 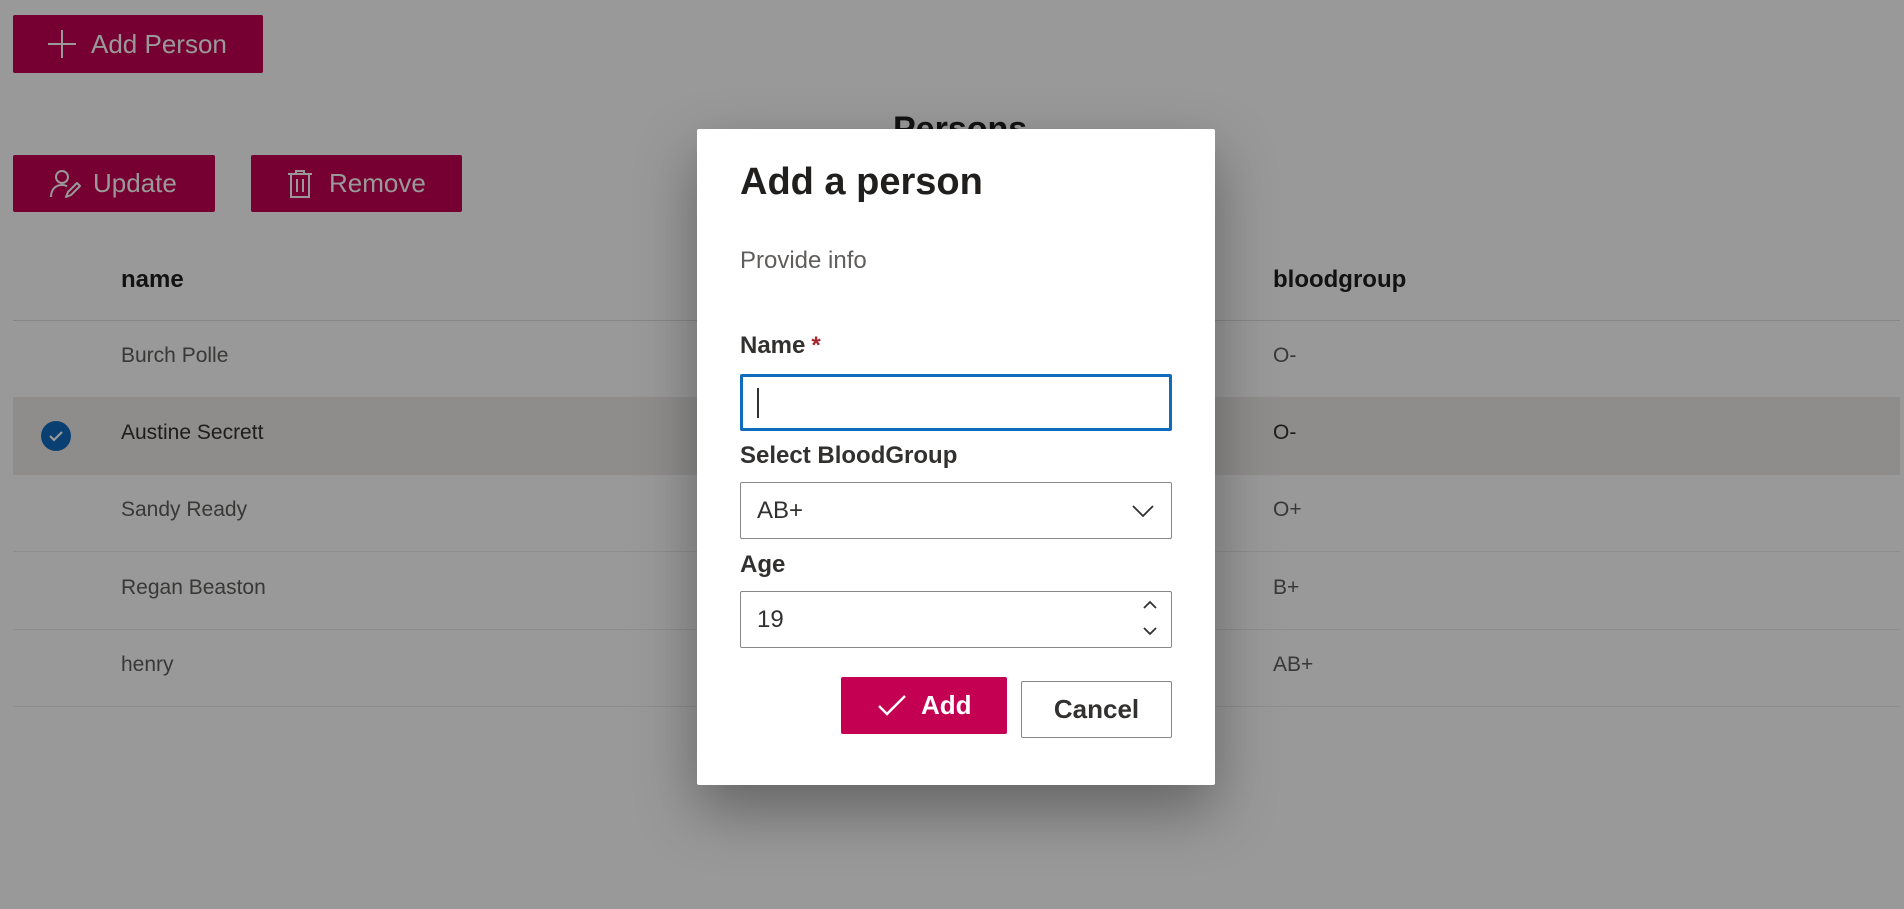 I want to click on text-caret, so click(x=758, y=403).